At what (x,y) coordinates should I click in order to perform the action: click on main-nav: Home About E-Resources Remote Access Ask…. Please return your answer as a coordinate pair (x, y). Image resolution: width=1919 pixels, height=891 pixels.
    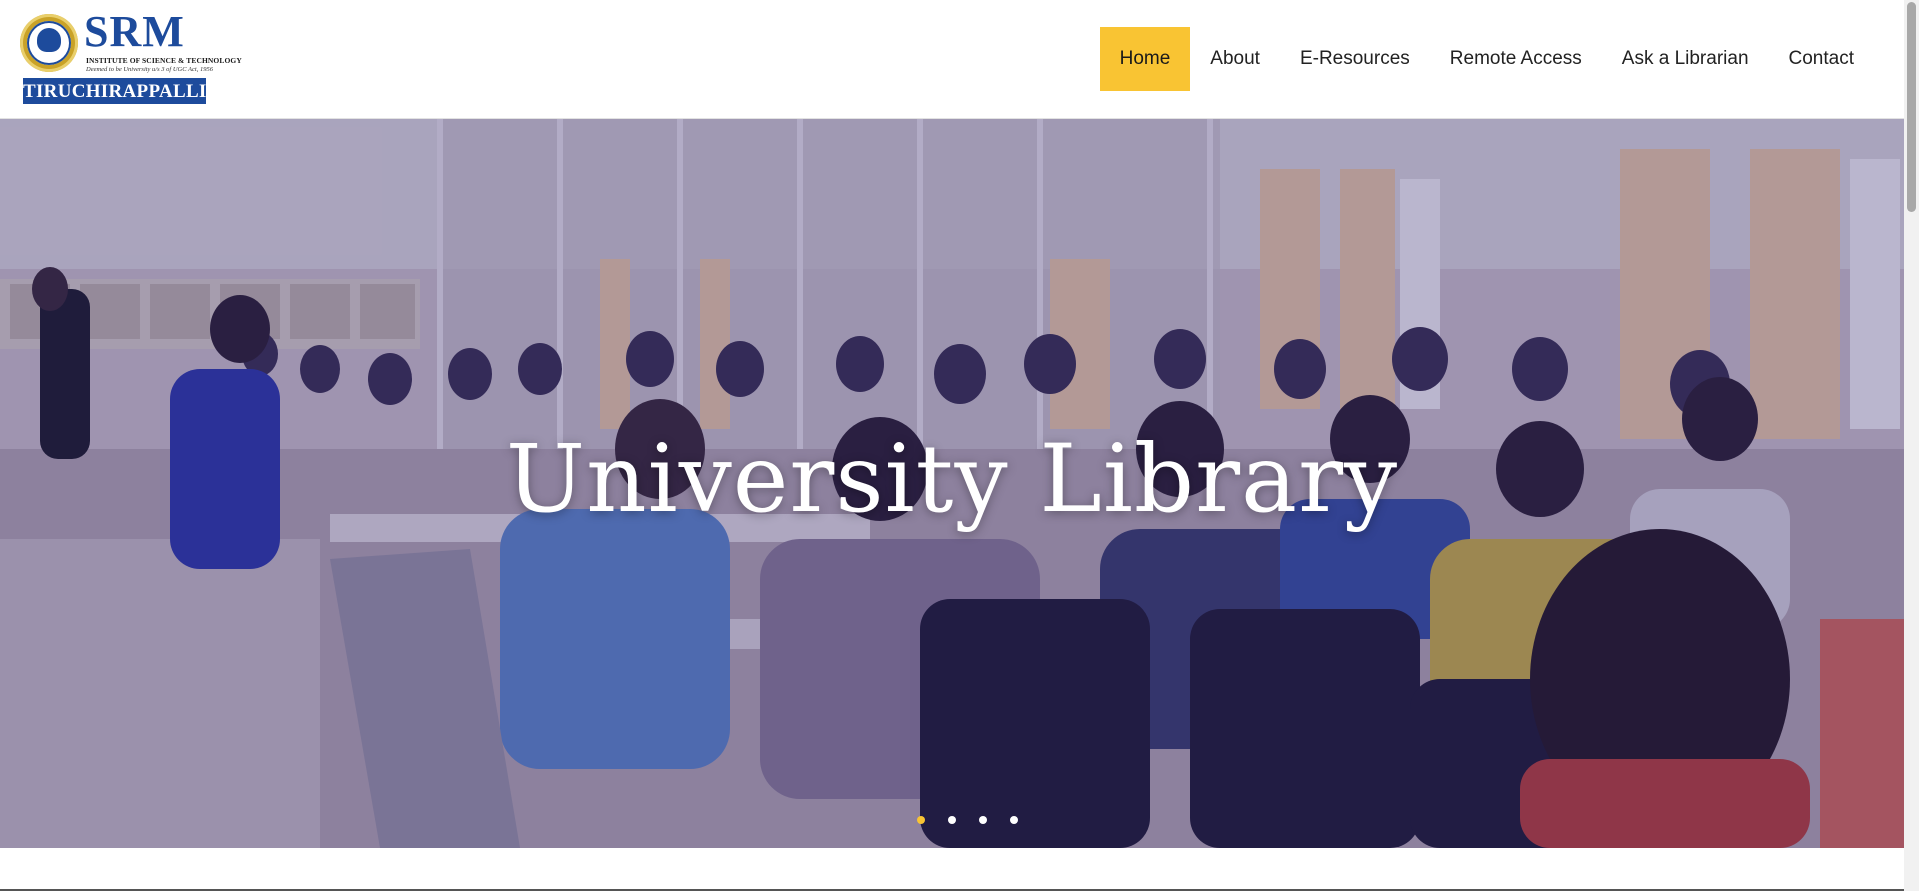
    Looking at the image, I should click on (1486, 59).